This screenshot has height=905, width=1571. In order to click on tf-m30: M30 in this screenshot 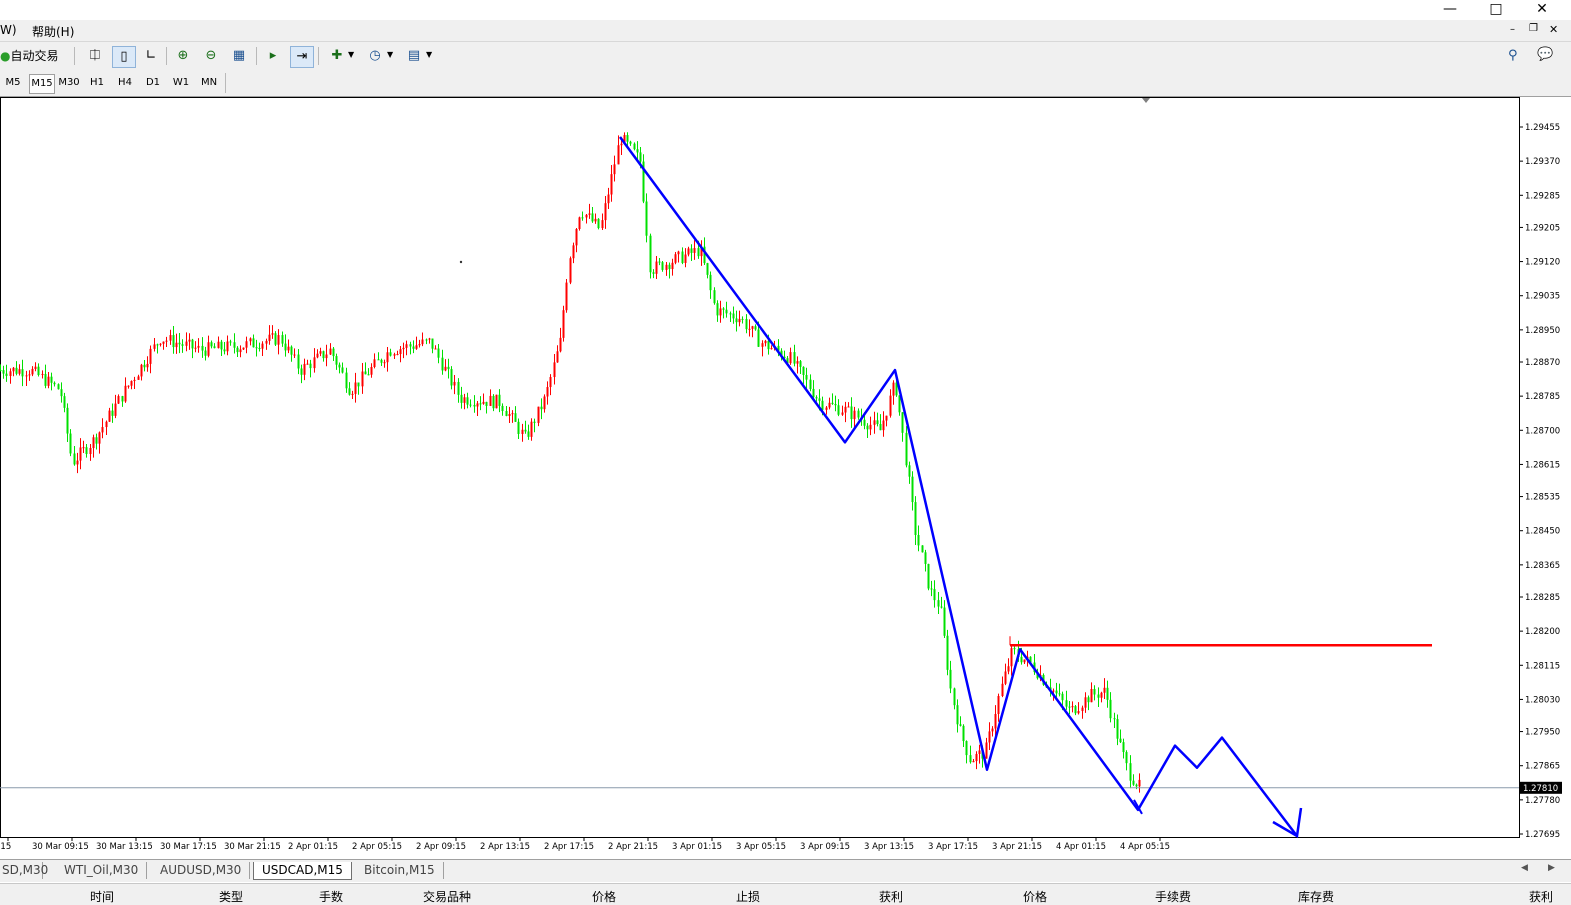, I will do `click(69, 83)`.